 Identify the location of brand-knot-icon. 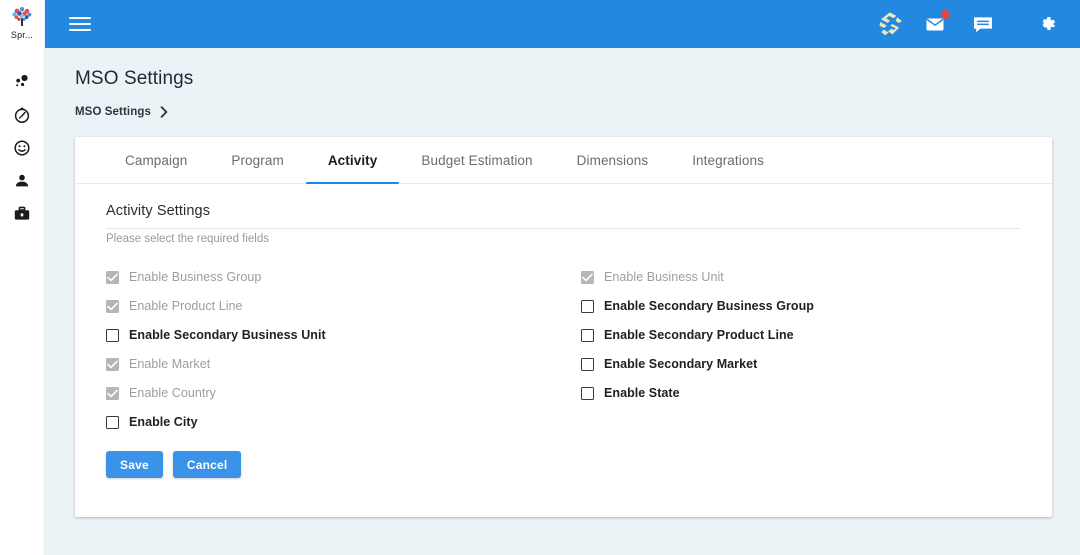
(891, 24).